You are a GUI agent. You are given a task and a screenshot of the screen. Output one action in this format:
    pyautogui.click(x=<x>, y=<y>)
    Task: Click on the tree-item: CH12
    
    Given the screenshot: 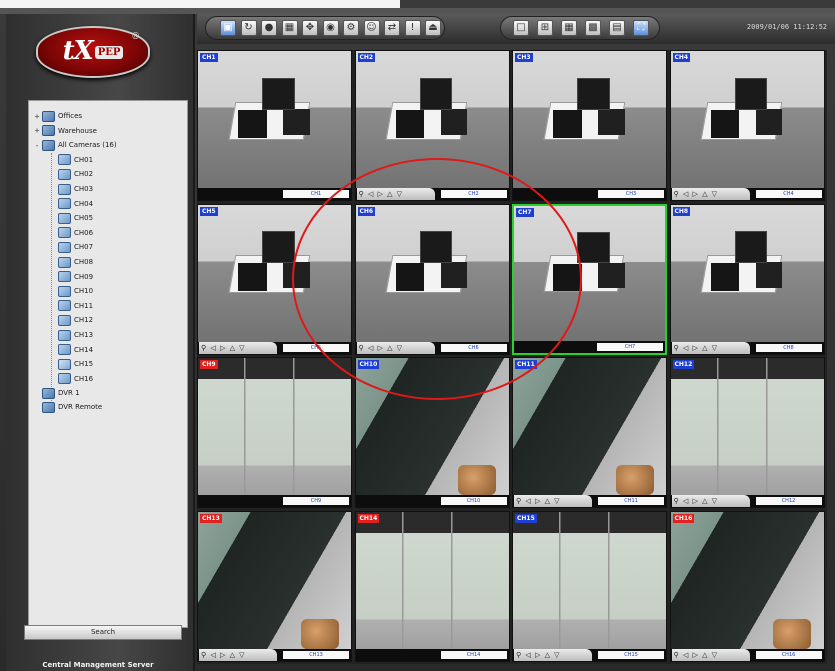 What is the action you would take?
    pyautogui.click(x=75, y=320)
    